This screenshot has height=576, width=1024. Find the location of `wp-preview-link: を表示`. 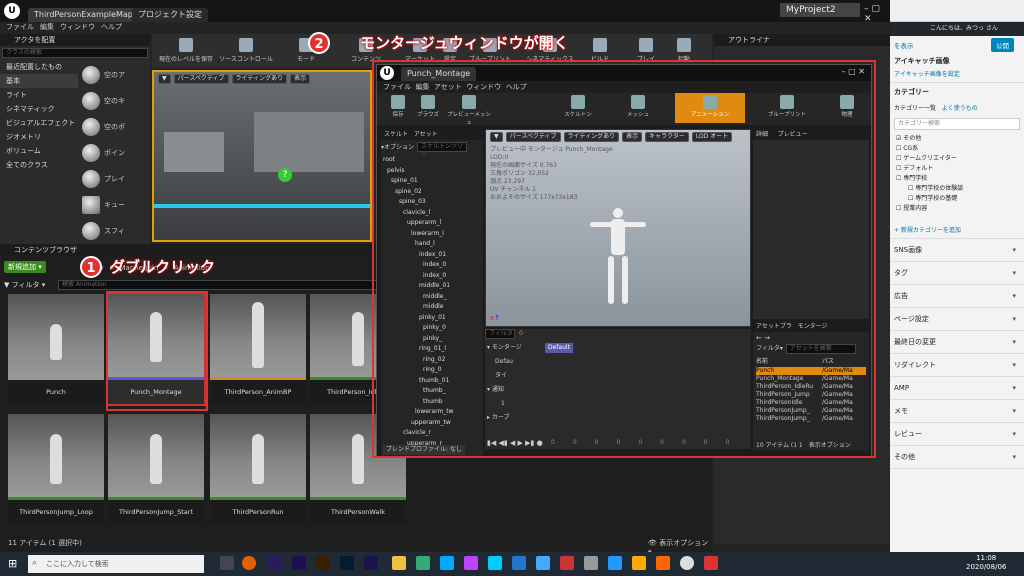

wp-preview-link: を表示 is located at coordinates (904, 45).